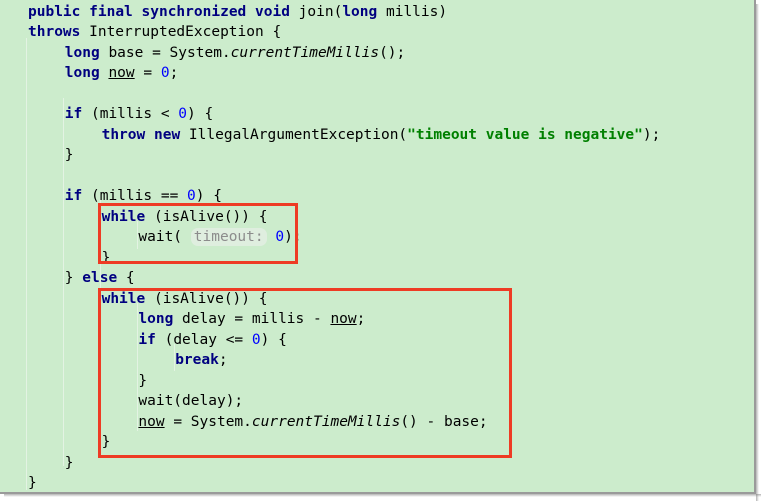  I want to click on code-token: =, so click(147, 73).